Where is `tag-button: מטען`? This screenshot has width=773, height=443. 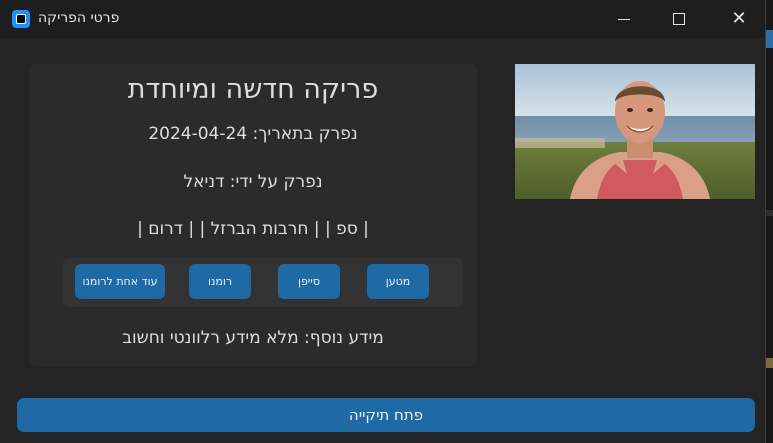 tag-button: מטען is located at coordinates (398, 281).